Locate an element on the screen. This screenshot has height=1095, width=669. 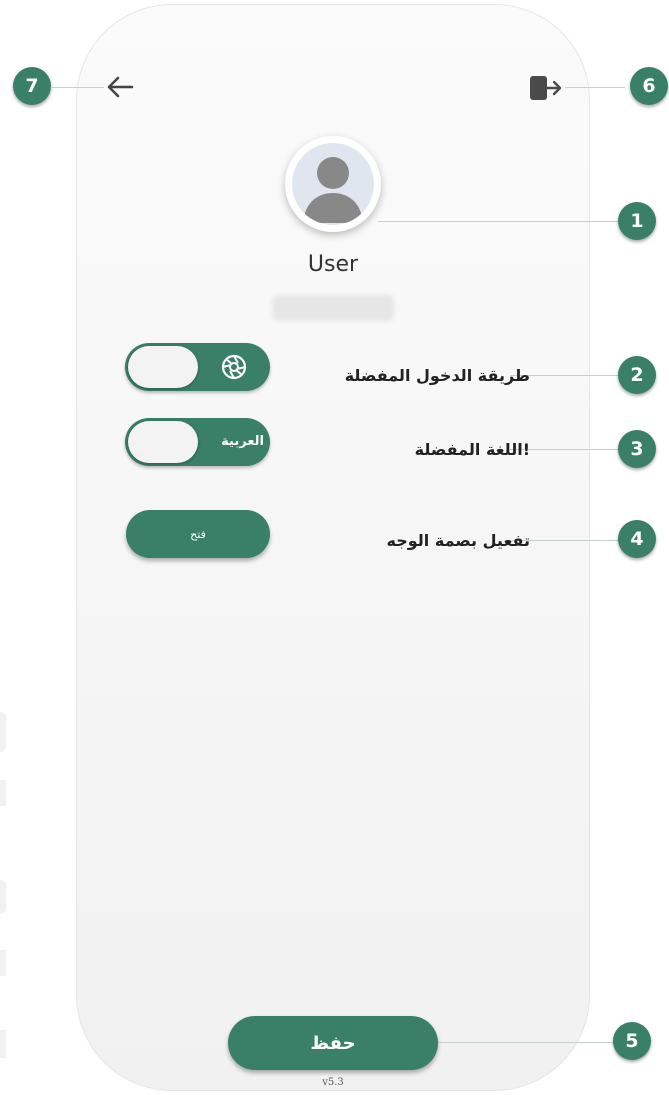
face-id-open-button: فتح is located at coordinates (198, 534).